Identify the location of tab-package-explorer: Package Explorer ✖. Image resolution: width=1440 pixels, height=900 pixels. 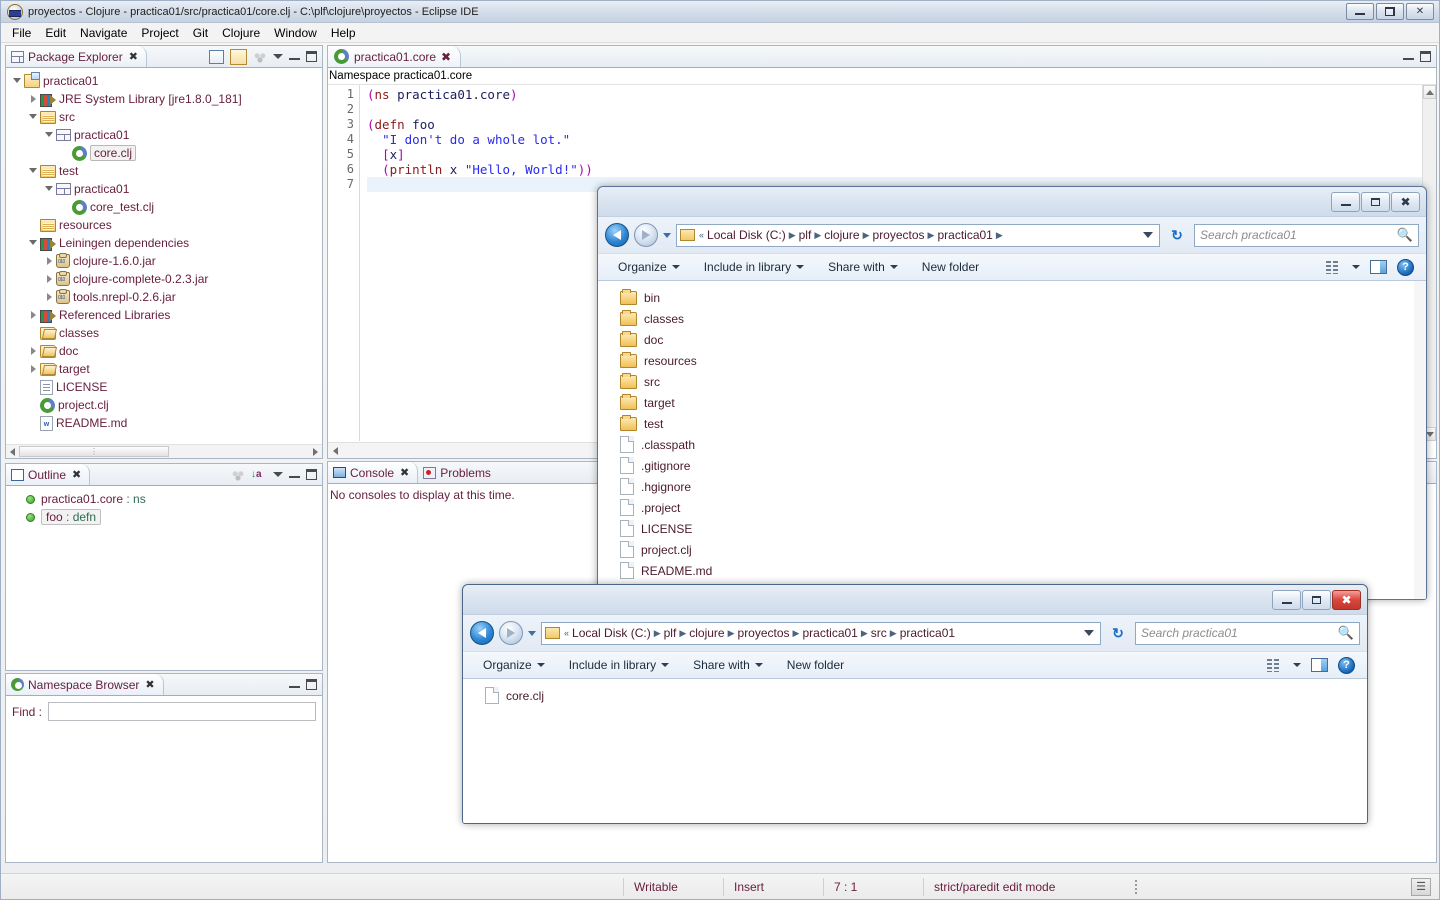
(76, 56).